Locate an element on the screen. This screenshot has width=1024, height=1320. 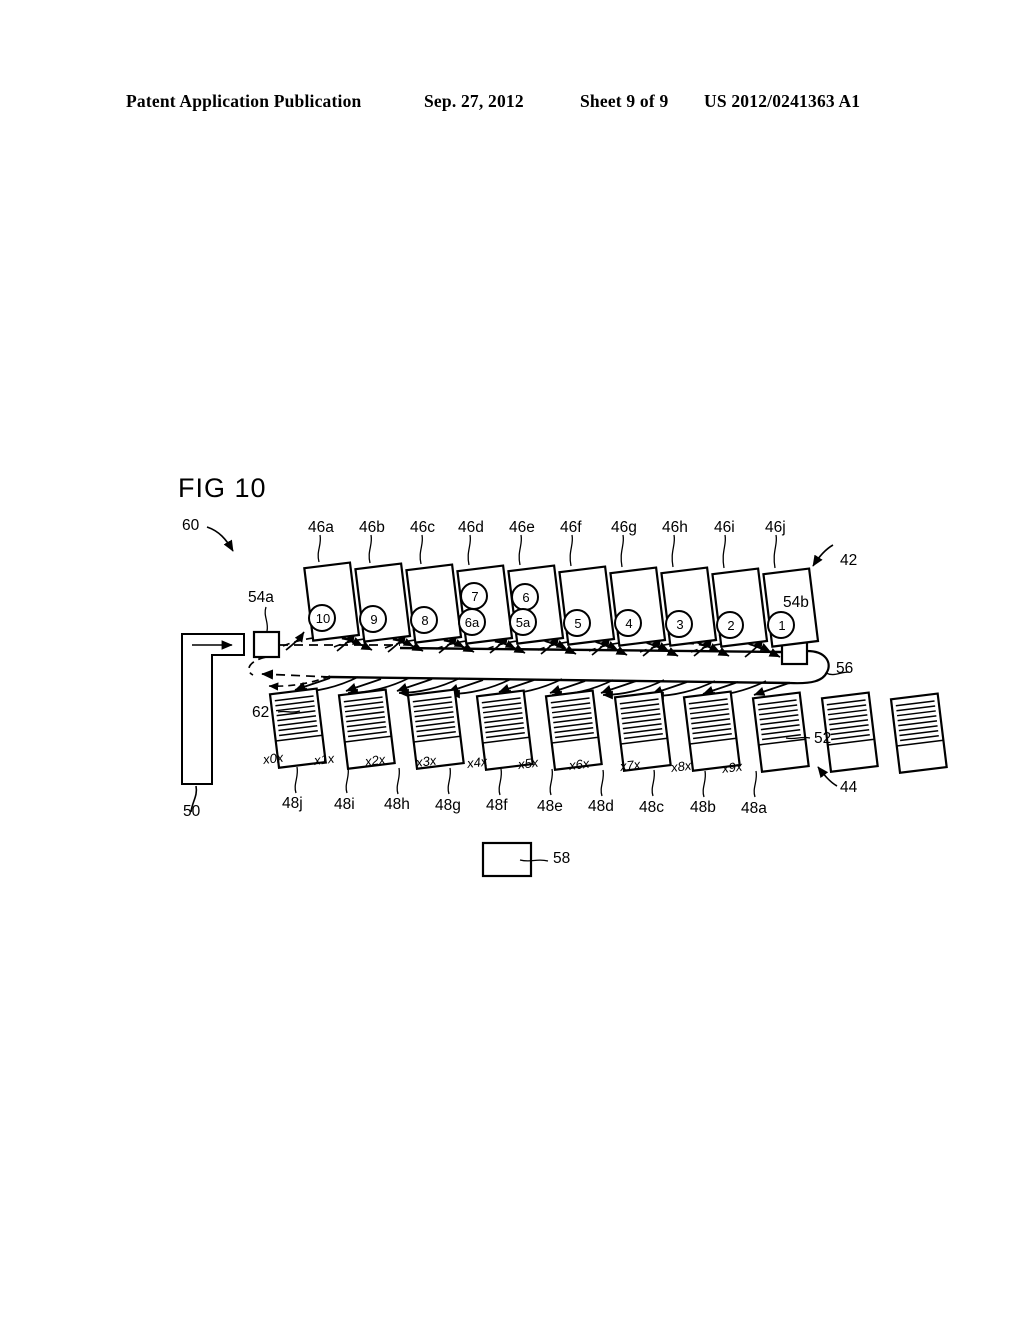
ref-label-46h: 46h is located at coordinates (675, 527).